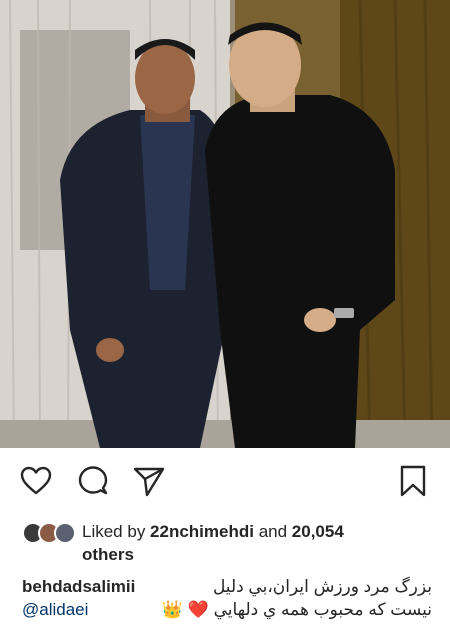  Describe the element at coordinates (322, 609) in the screenshot. I see `caption-text-line2: نيست كه محبوب همه ي دلهايي` at that location.